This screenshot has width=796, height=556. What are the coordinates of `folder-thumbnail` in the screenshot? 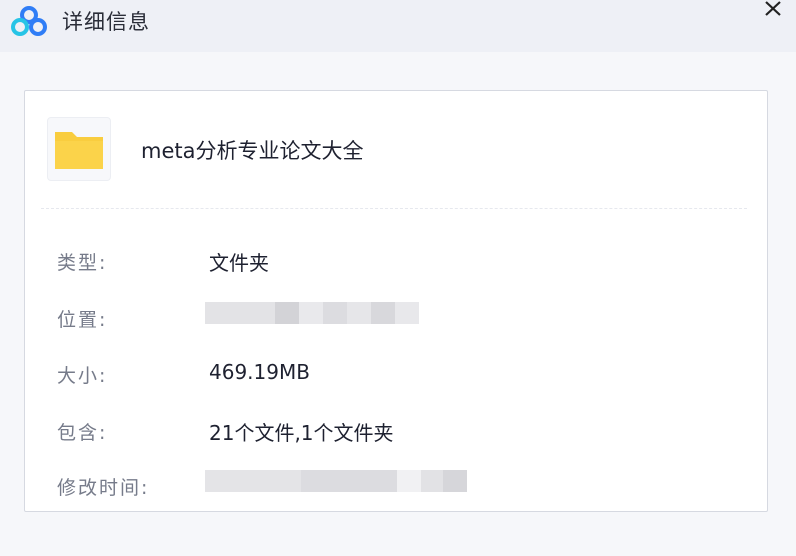 It's located at (79, 149).